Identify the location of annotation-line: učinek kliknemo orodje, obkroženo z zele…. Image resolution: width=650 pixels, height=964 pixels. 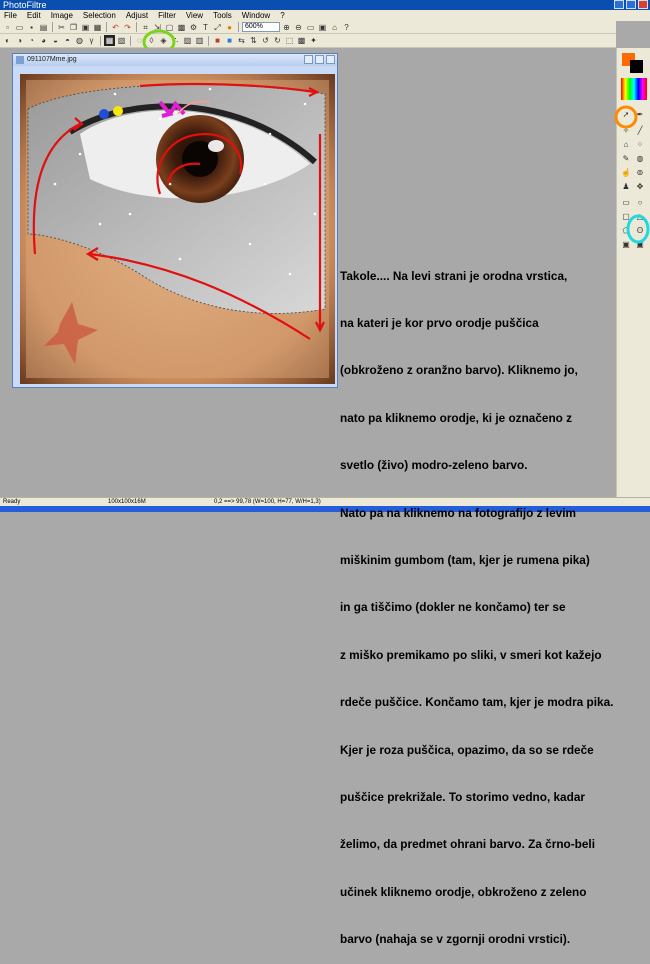
(463, 891).